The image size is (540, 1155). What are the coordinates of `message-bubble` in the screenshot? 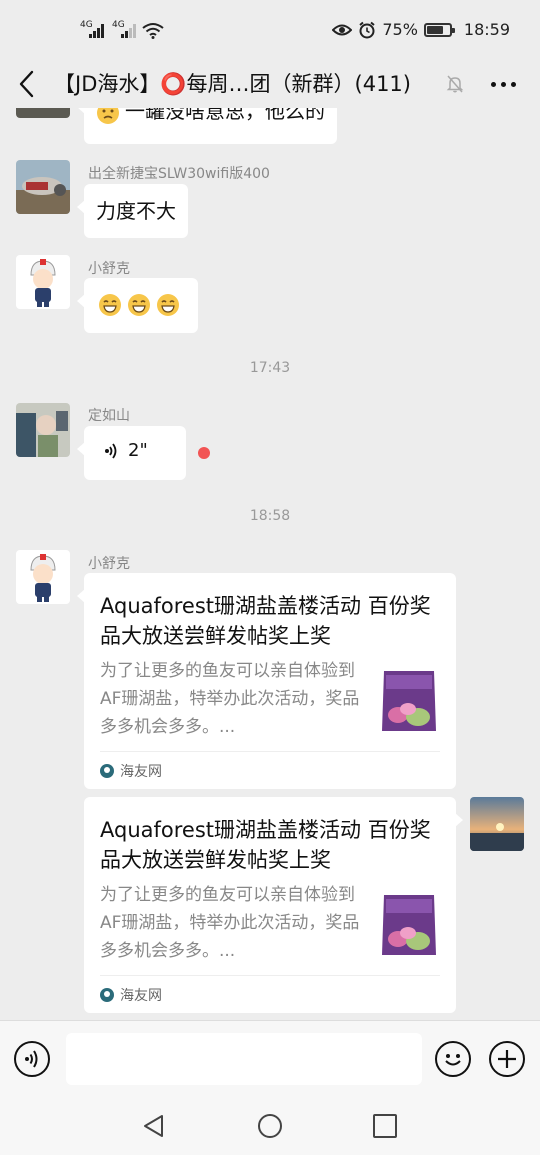 It's located at (137, 305).